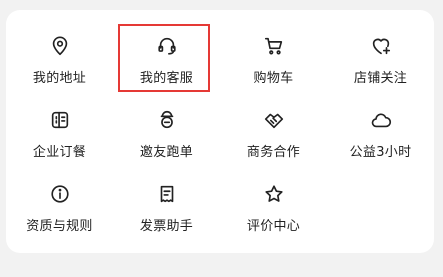 This screenshot has width=443, height=277. What do you see at coordinates (380, 78) in the screenshot?
I see `service-label: 店铺关注` at bounding box center [380, 78].